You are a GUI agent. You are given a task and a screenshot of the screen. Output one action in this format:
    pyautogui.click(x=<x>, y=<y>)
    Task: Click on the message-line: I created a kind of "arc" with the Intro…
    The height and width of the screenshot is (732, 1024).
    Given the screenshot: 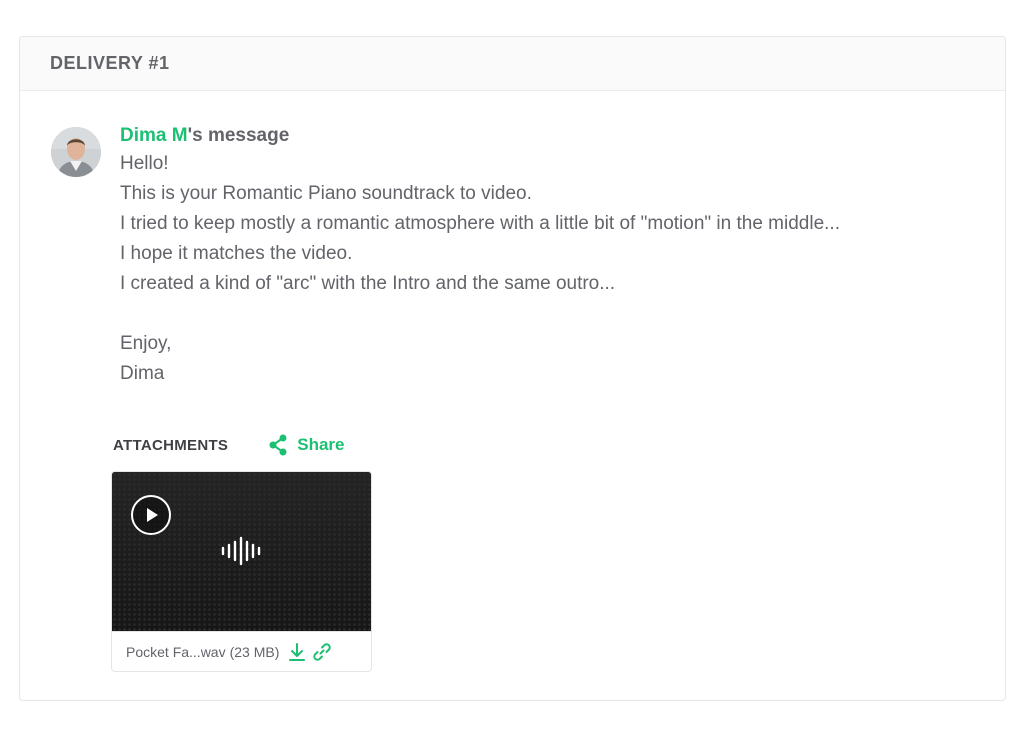 What is the action you would take?
    pyautogui.click(x=368, y=283)
    